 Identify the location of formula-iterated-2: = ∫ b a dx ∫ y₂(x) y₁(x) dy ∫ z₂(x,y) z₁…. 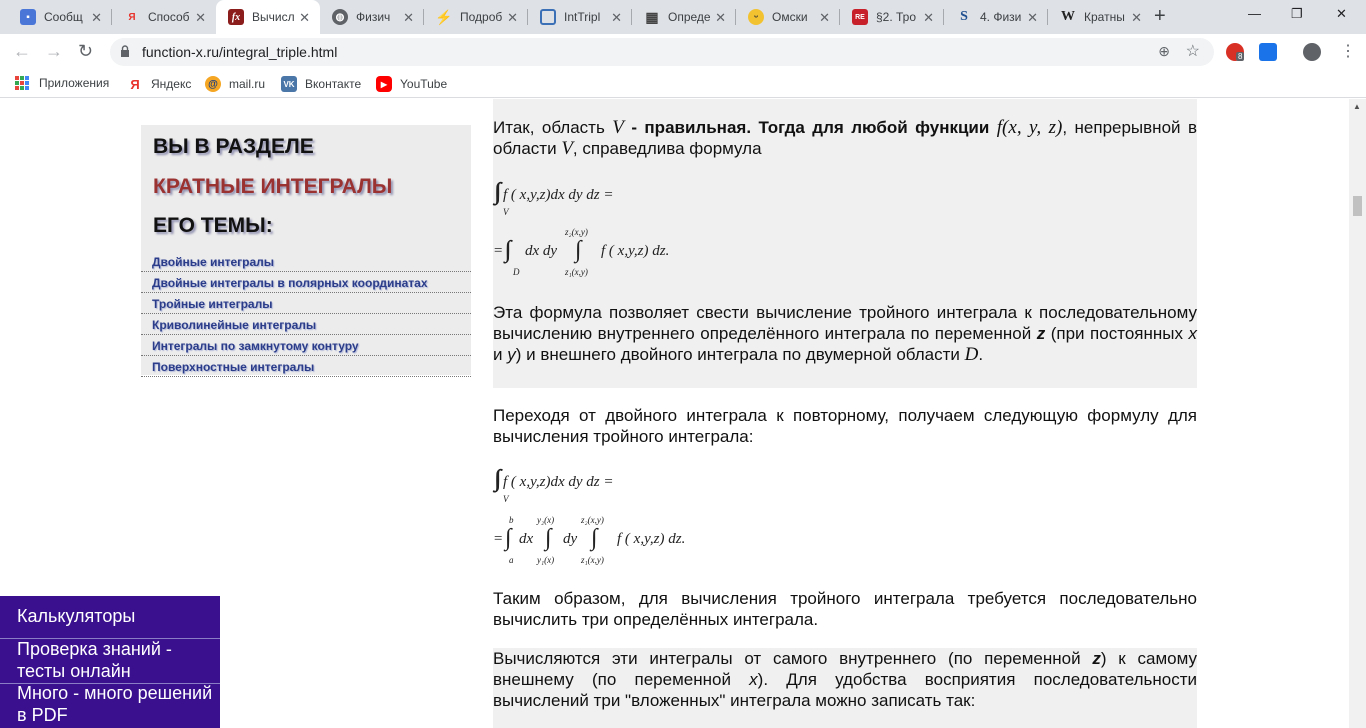
(589, 540).